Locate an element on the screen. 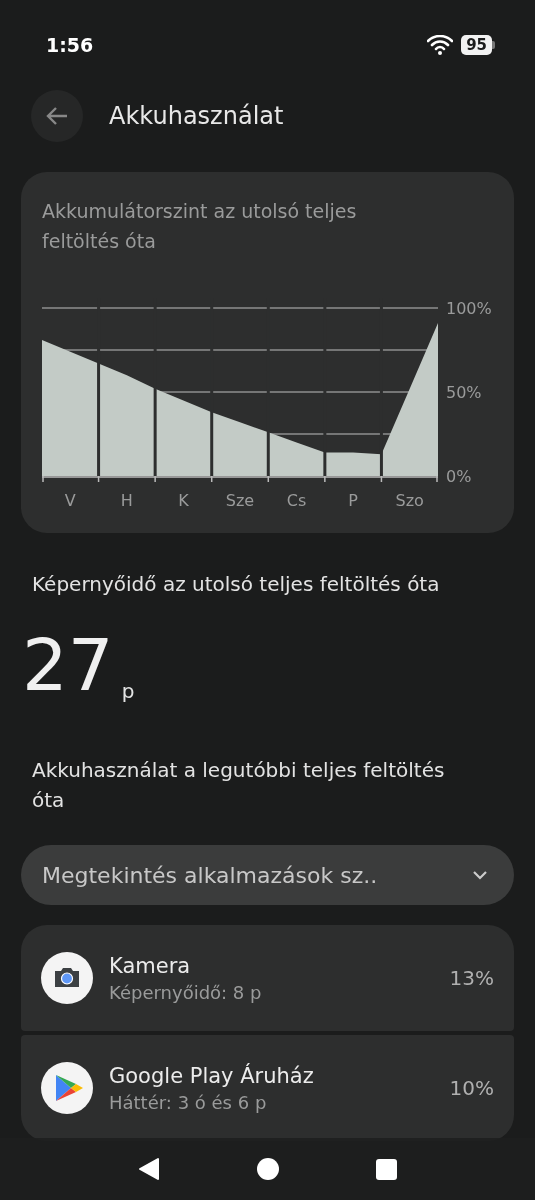 The height and width of the screenshot is (1200, 535). back-button is located at coordinates (57, 116).